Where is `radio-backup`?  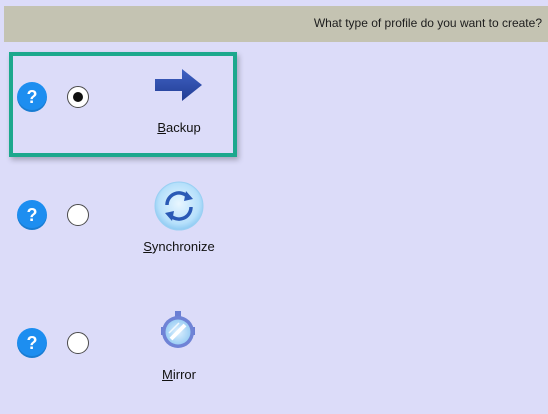
radio-backup is located at coordinates (78, 97).